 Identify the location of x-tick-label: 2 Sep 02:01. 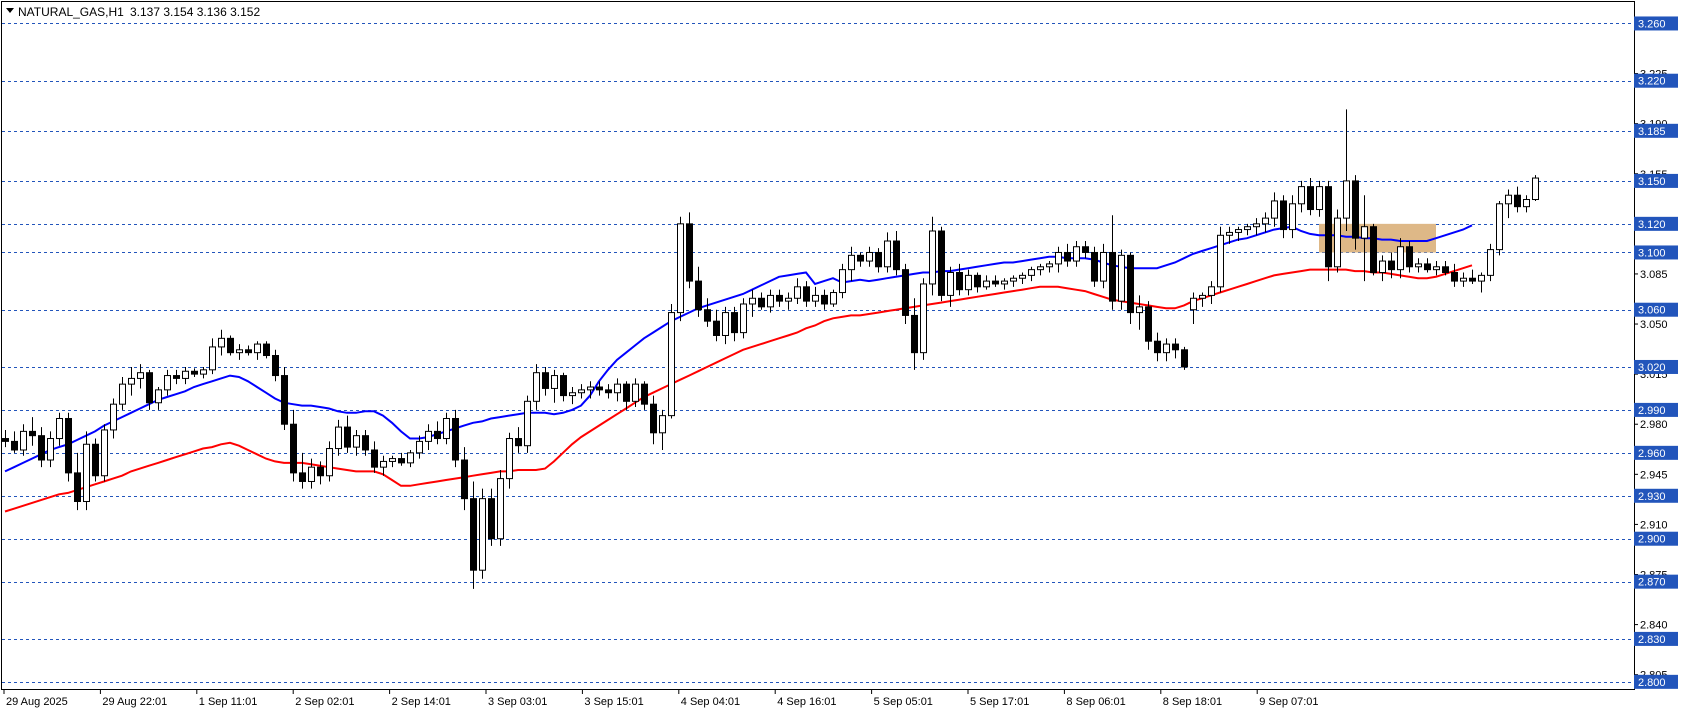
(324, 702).